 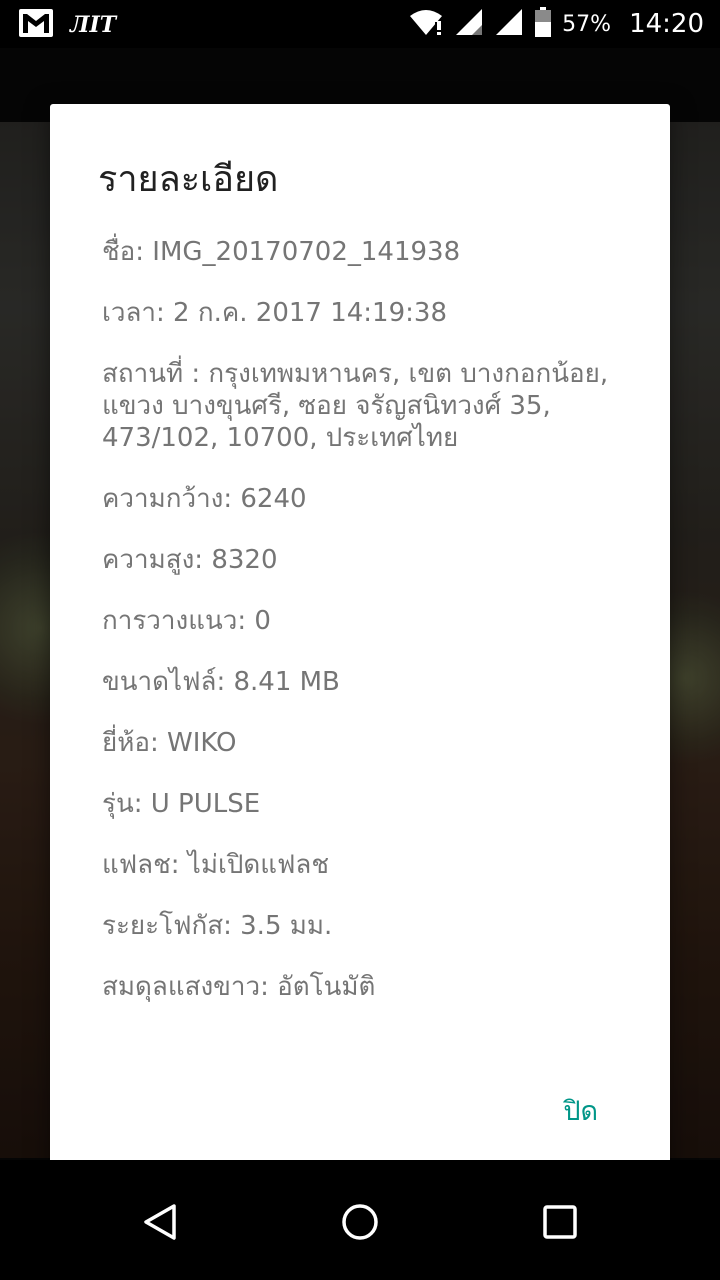 I want to click on detail-time: เวลา: 2 ก.ค. 2017 14:19:38, so click(x=274, y=313).